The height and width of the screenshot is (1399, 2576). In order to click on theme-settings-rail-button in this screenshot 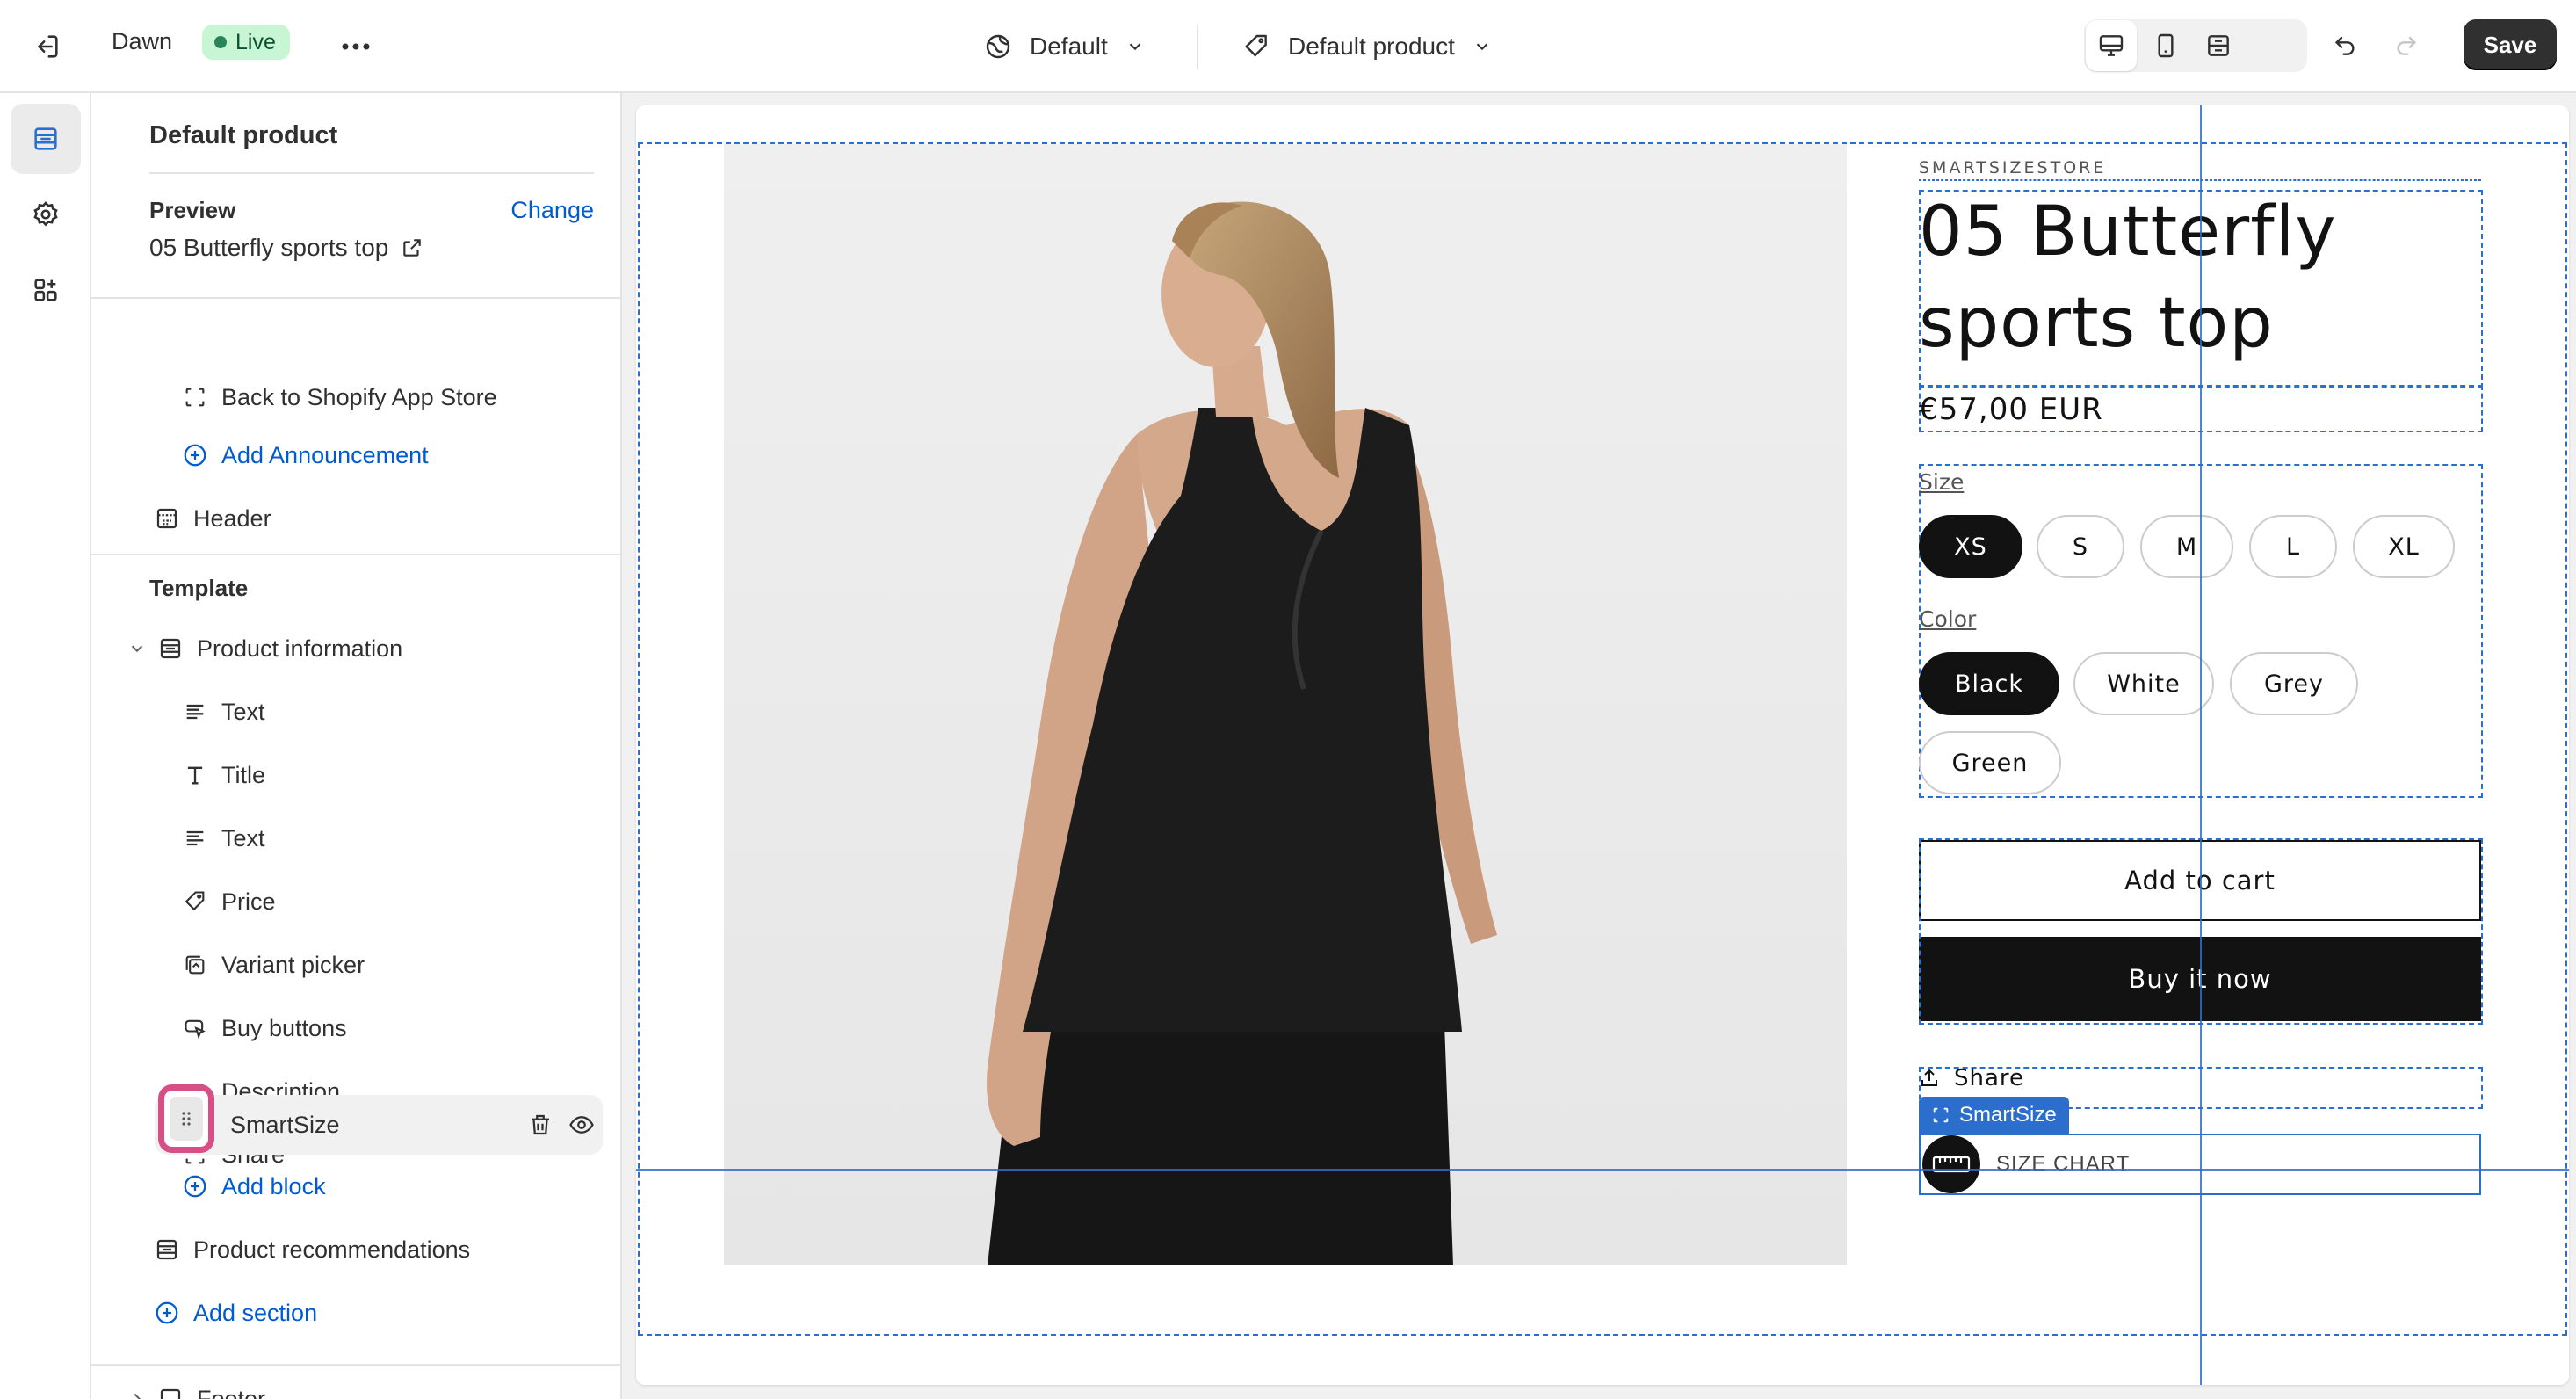, I will do `click(46, 214)`.